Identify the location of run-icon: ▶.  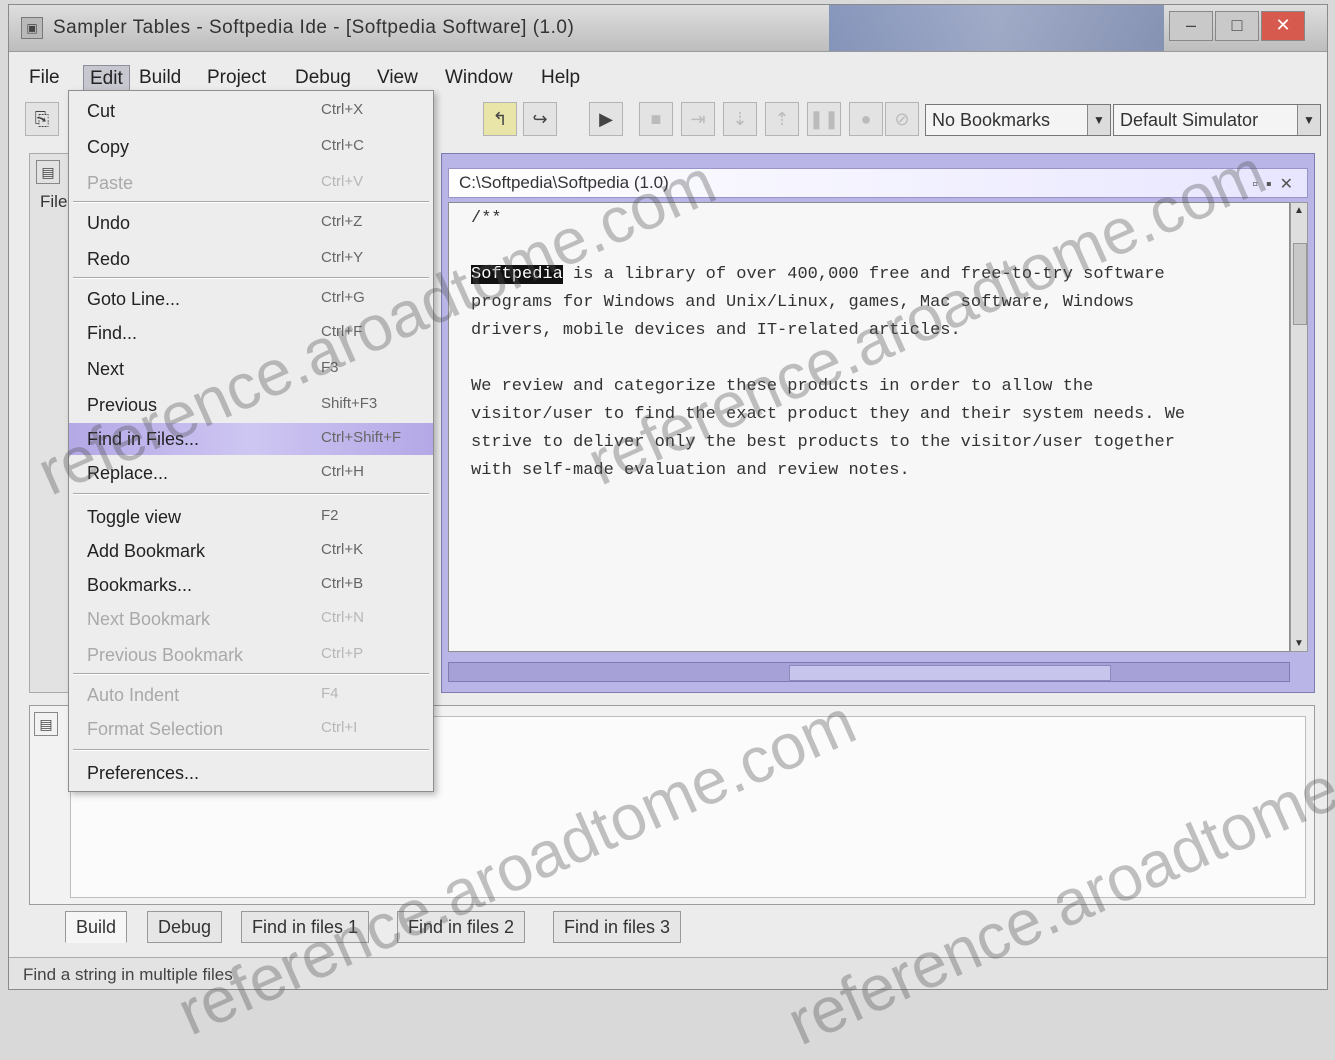
(606, 119).